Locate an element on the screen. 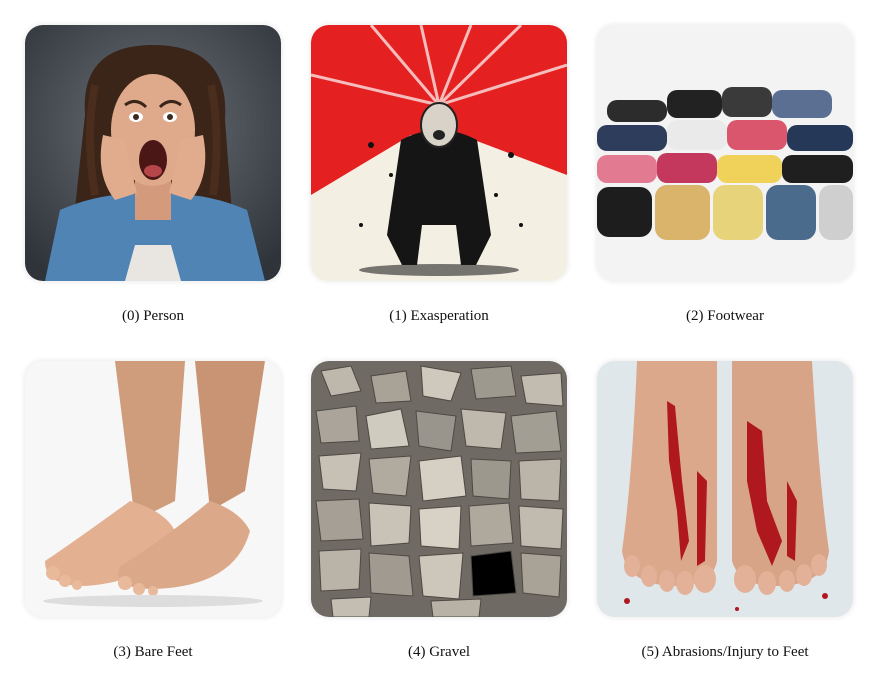 This screenshot has height=692, width=878. image-gravel is located at coordinates (439, 489).